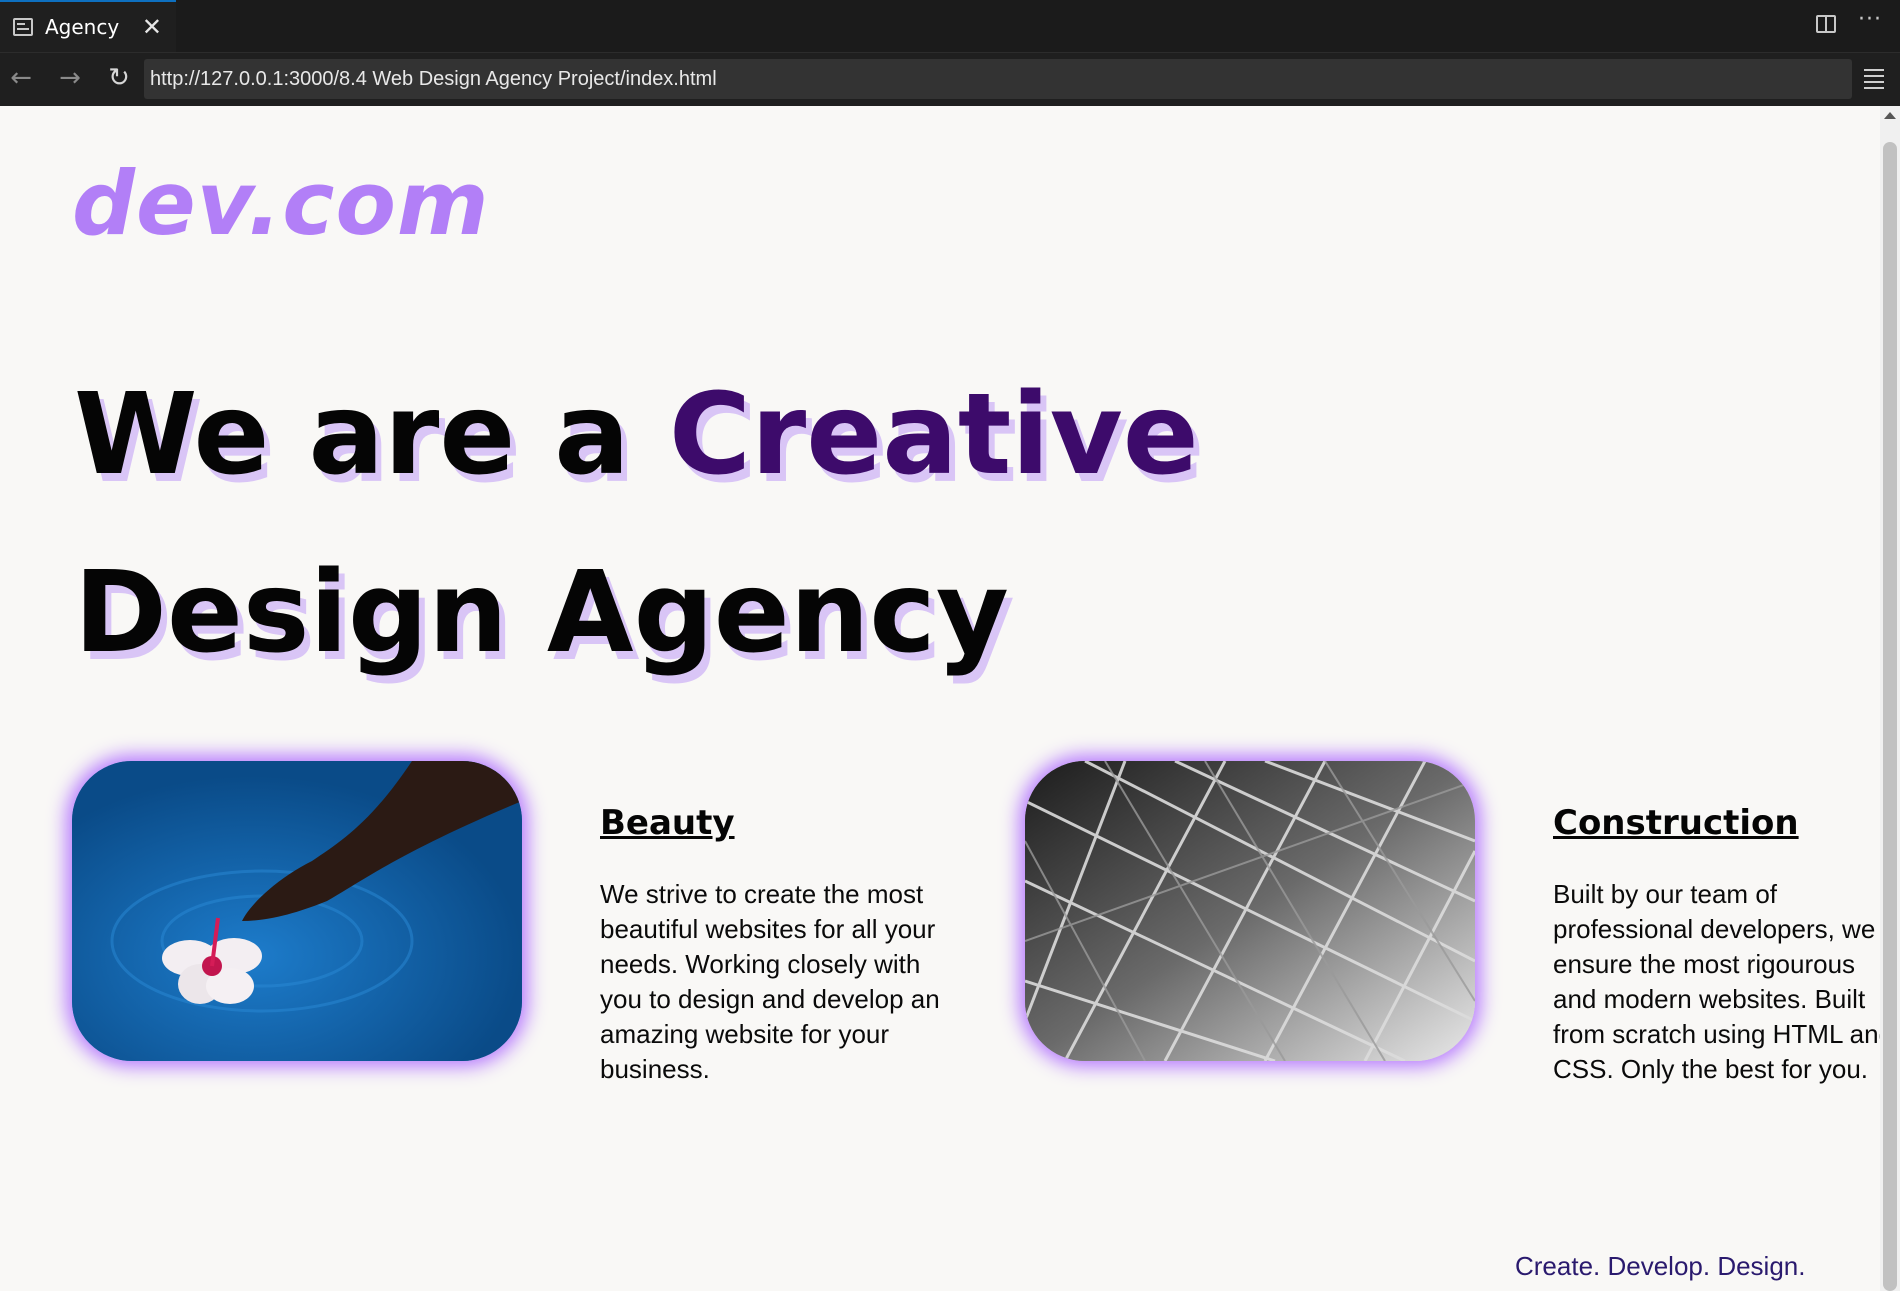 The height and width of the screenshot is (1291, 1900). Describe the element at coordinates (1890, 115) in the screenshot. I see `scroll-up-arrow-icon` at that location.